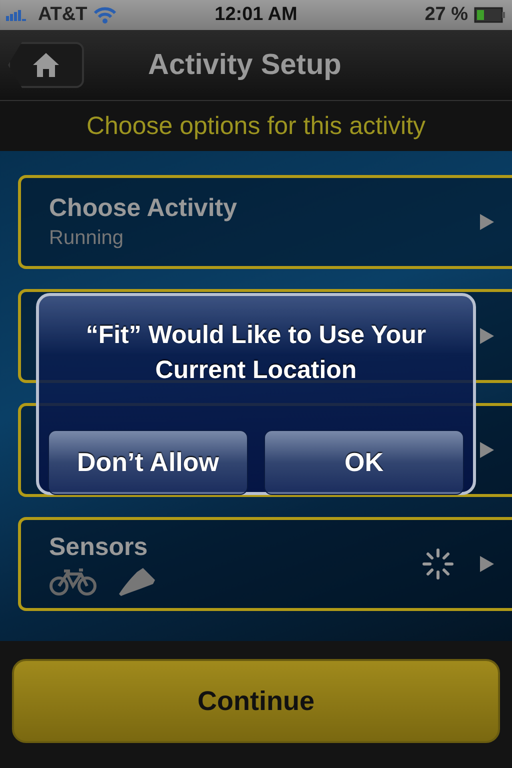 This screenshot has height=768, width=512. Describe the element at coordinates (438, 564) in the screenshot. I see `loading-spinner-icon` at that location.